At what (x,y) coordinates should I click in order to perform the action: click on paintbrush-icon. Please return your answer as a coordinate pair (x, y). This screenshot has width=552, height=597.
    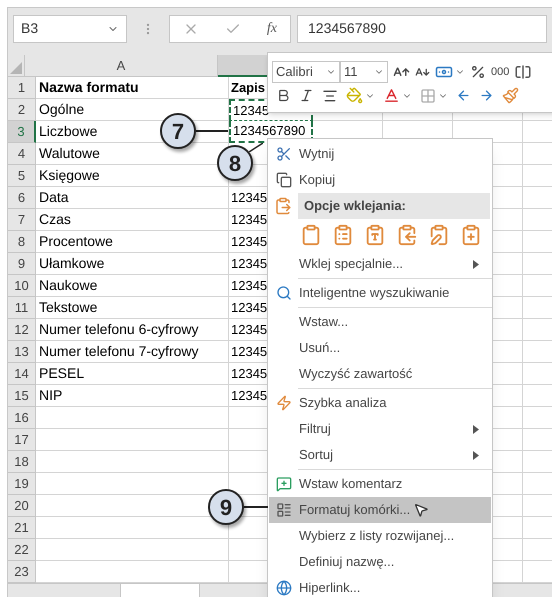
    Looking at the image, I should click on (510, 95).